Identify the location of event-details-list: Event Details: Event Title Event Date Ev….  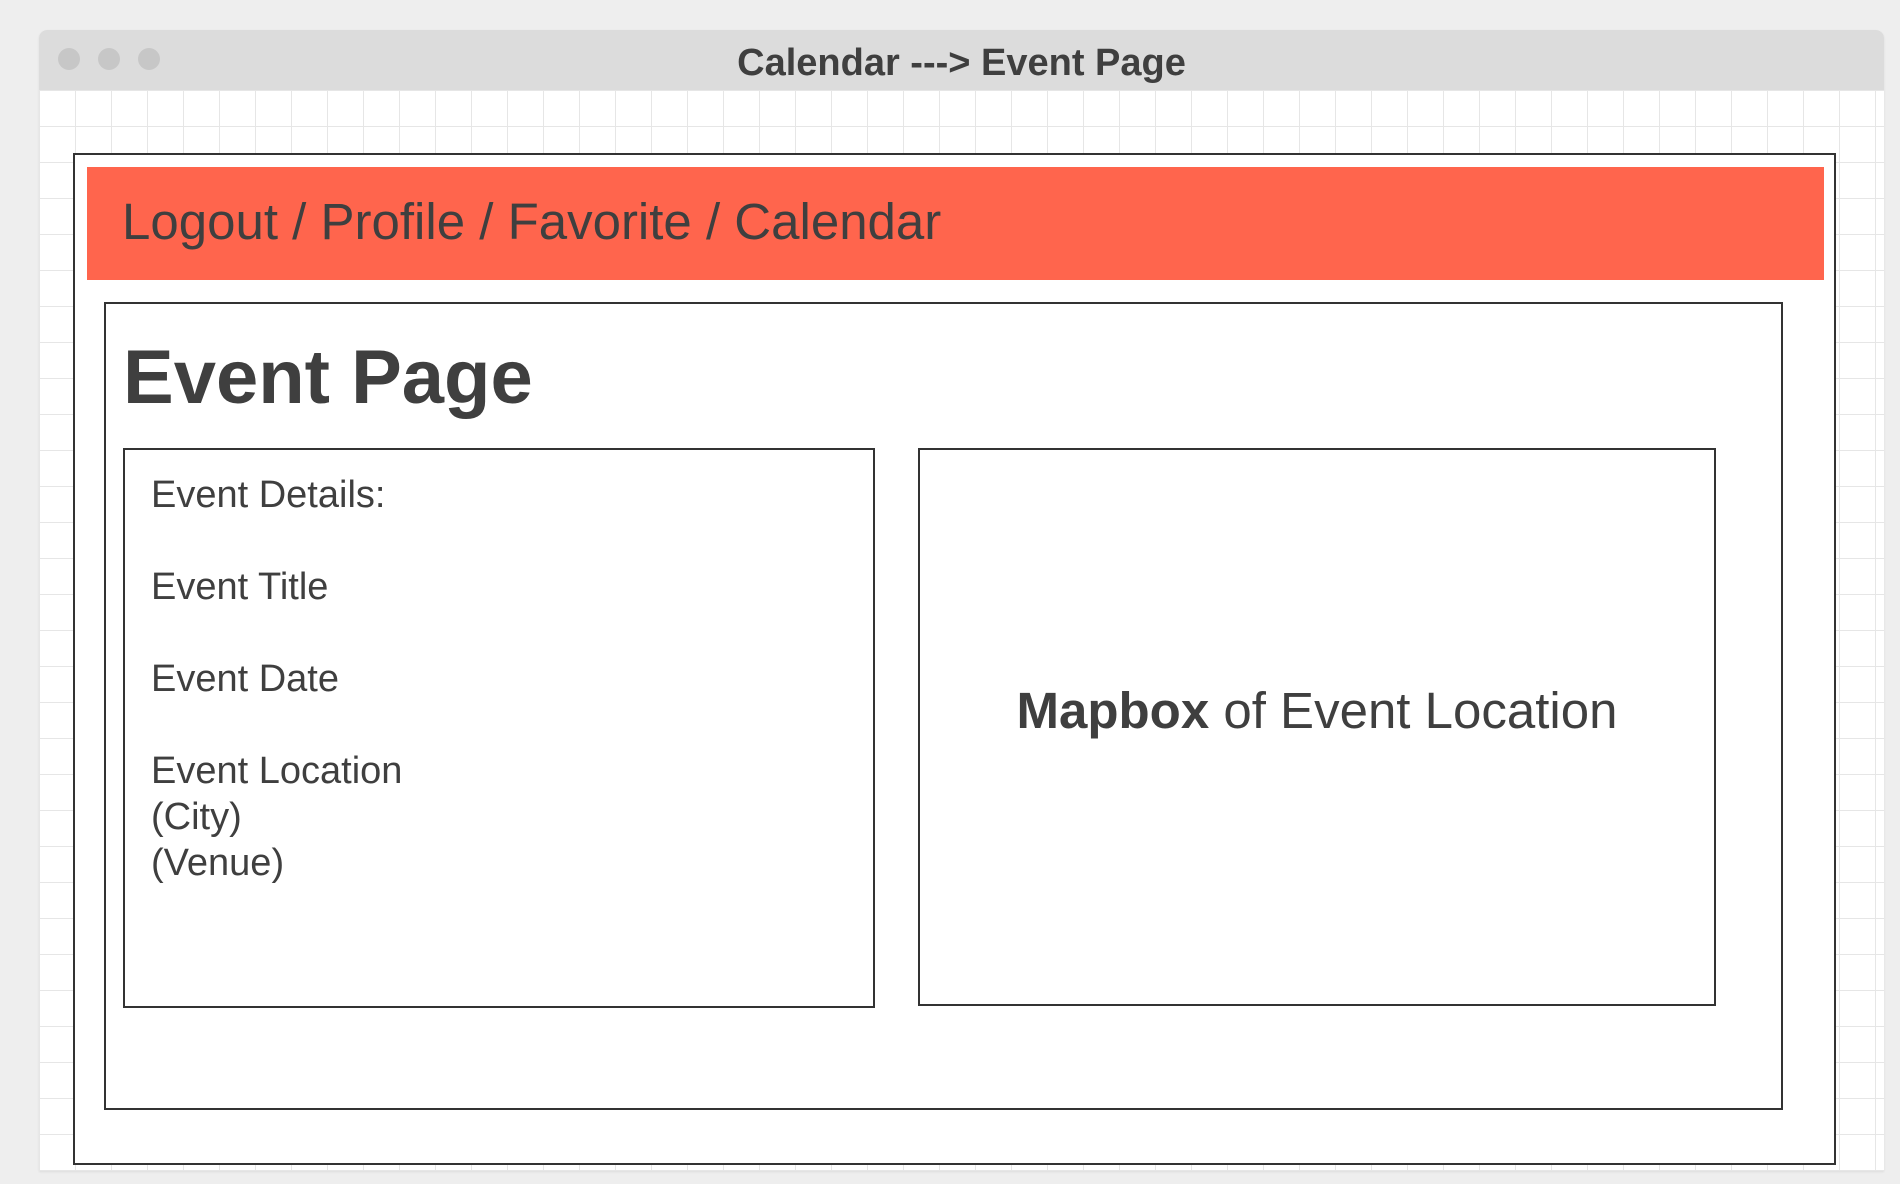
(276, 679).